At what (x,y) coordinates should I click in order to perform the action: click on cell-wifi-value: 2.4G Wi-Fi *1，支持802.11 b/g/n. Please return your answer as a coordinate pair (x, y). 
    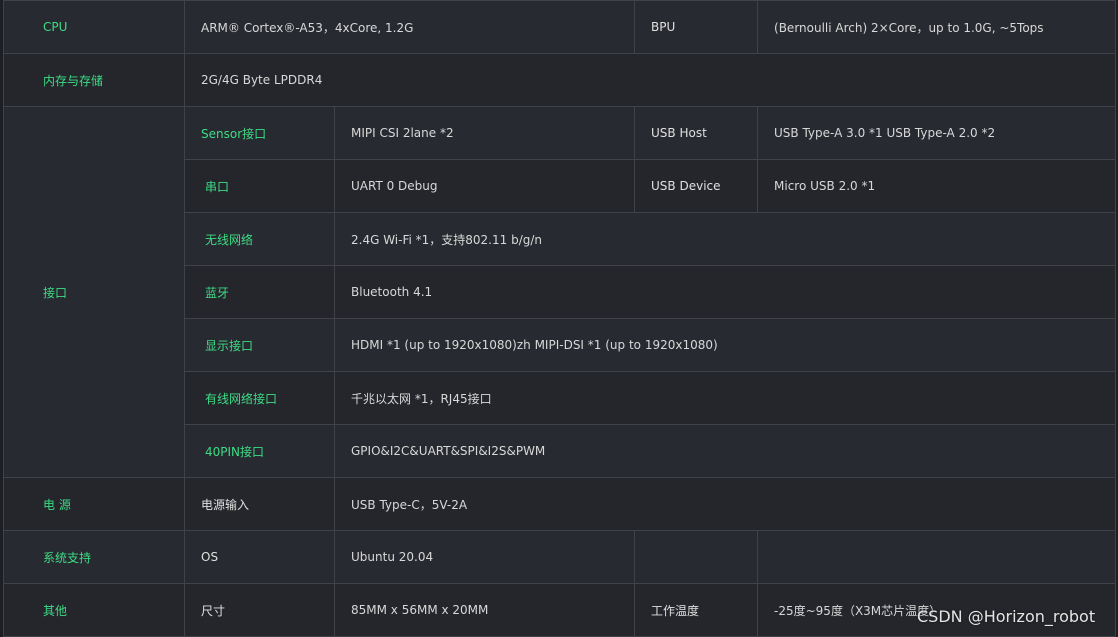
    Looking at the image, I should click on (725, 239).